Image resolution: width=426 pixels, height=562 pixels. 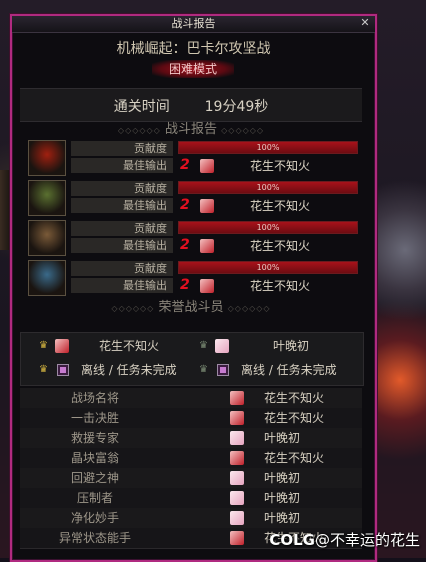 I want to click on award-title: 一击决胜, so click(x=94, y=418).